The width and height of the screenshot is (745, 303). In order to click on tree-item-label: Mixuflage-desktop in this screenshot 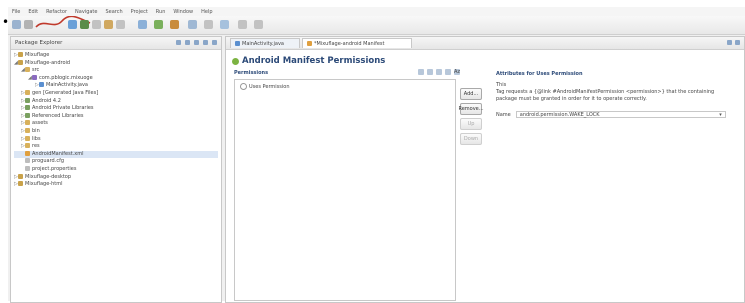, I will do `click(48, 176)`.